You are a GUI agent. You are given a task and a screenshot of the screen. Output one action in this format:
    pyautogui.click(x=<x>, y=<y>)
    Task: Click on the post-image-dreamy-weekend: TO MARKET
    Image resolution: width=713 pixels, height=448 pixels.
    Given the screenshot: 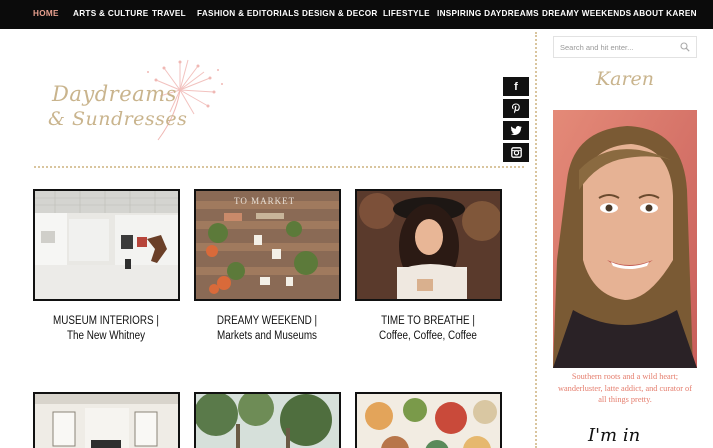 What is the action you would take?
    pyautogui.click(x=267, y=245)
    